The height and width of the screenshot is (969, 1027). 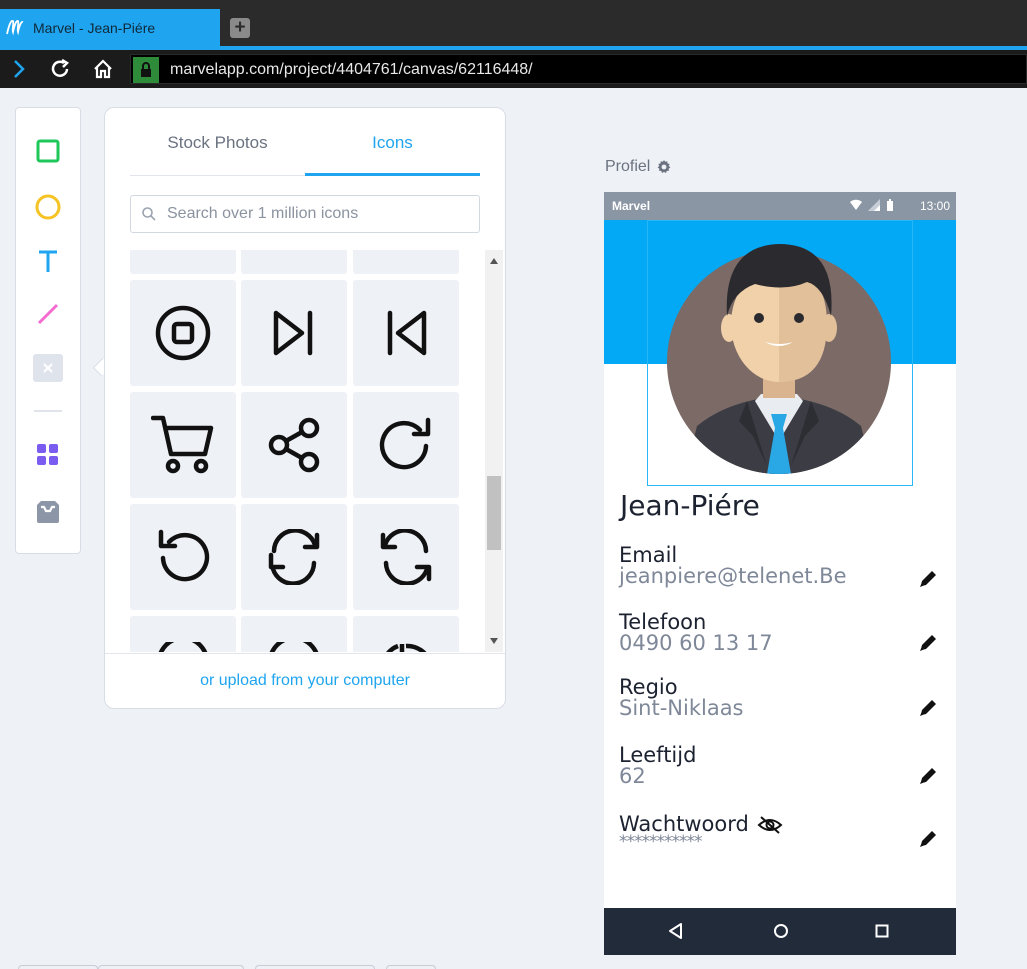 I want to click on line-tool-button, so click(x=48, y=314).